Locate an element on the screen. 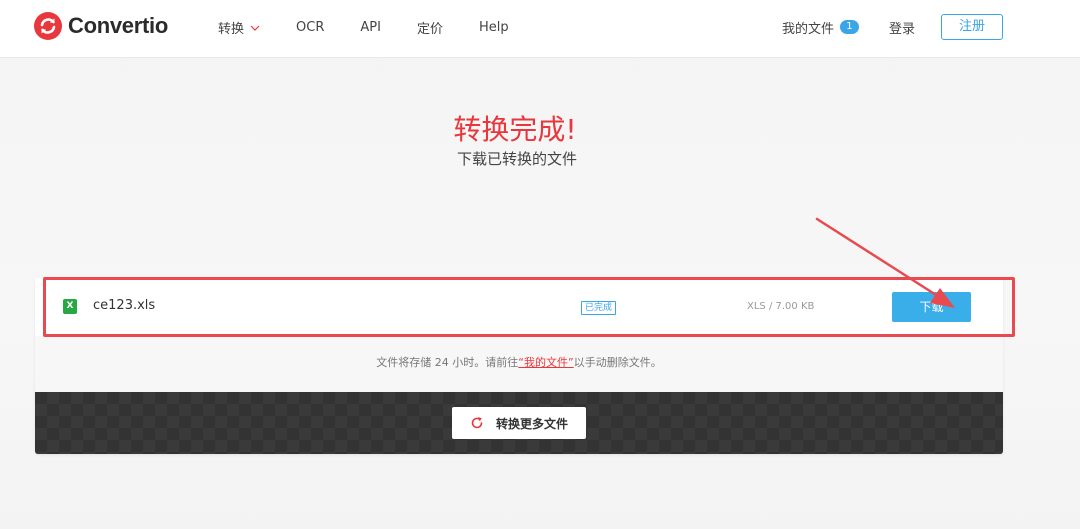 The width and height of the screenshot is (1080, 529). page-title: 转换完成! is located at coordinates (515, 129).